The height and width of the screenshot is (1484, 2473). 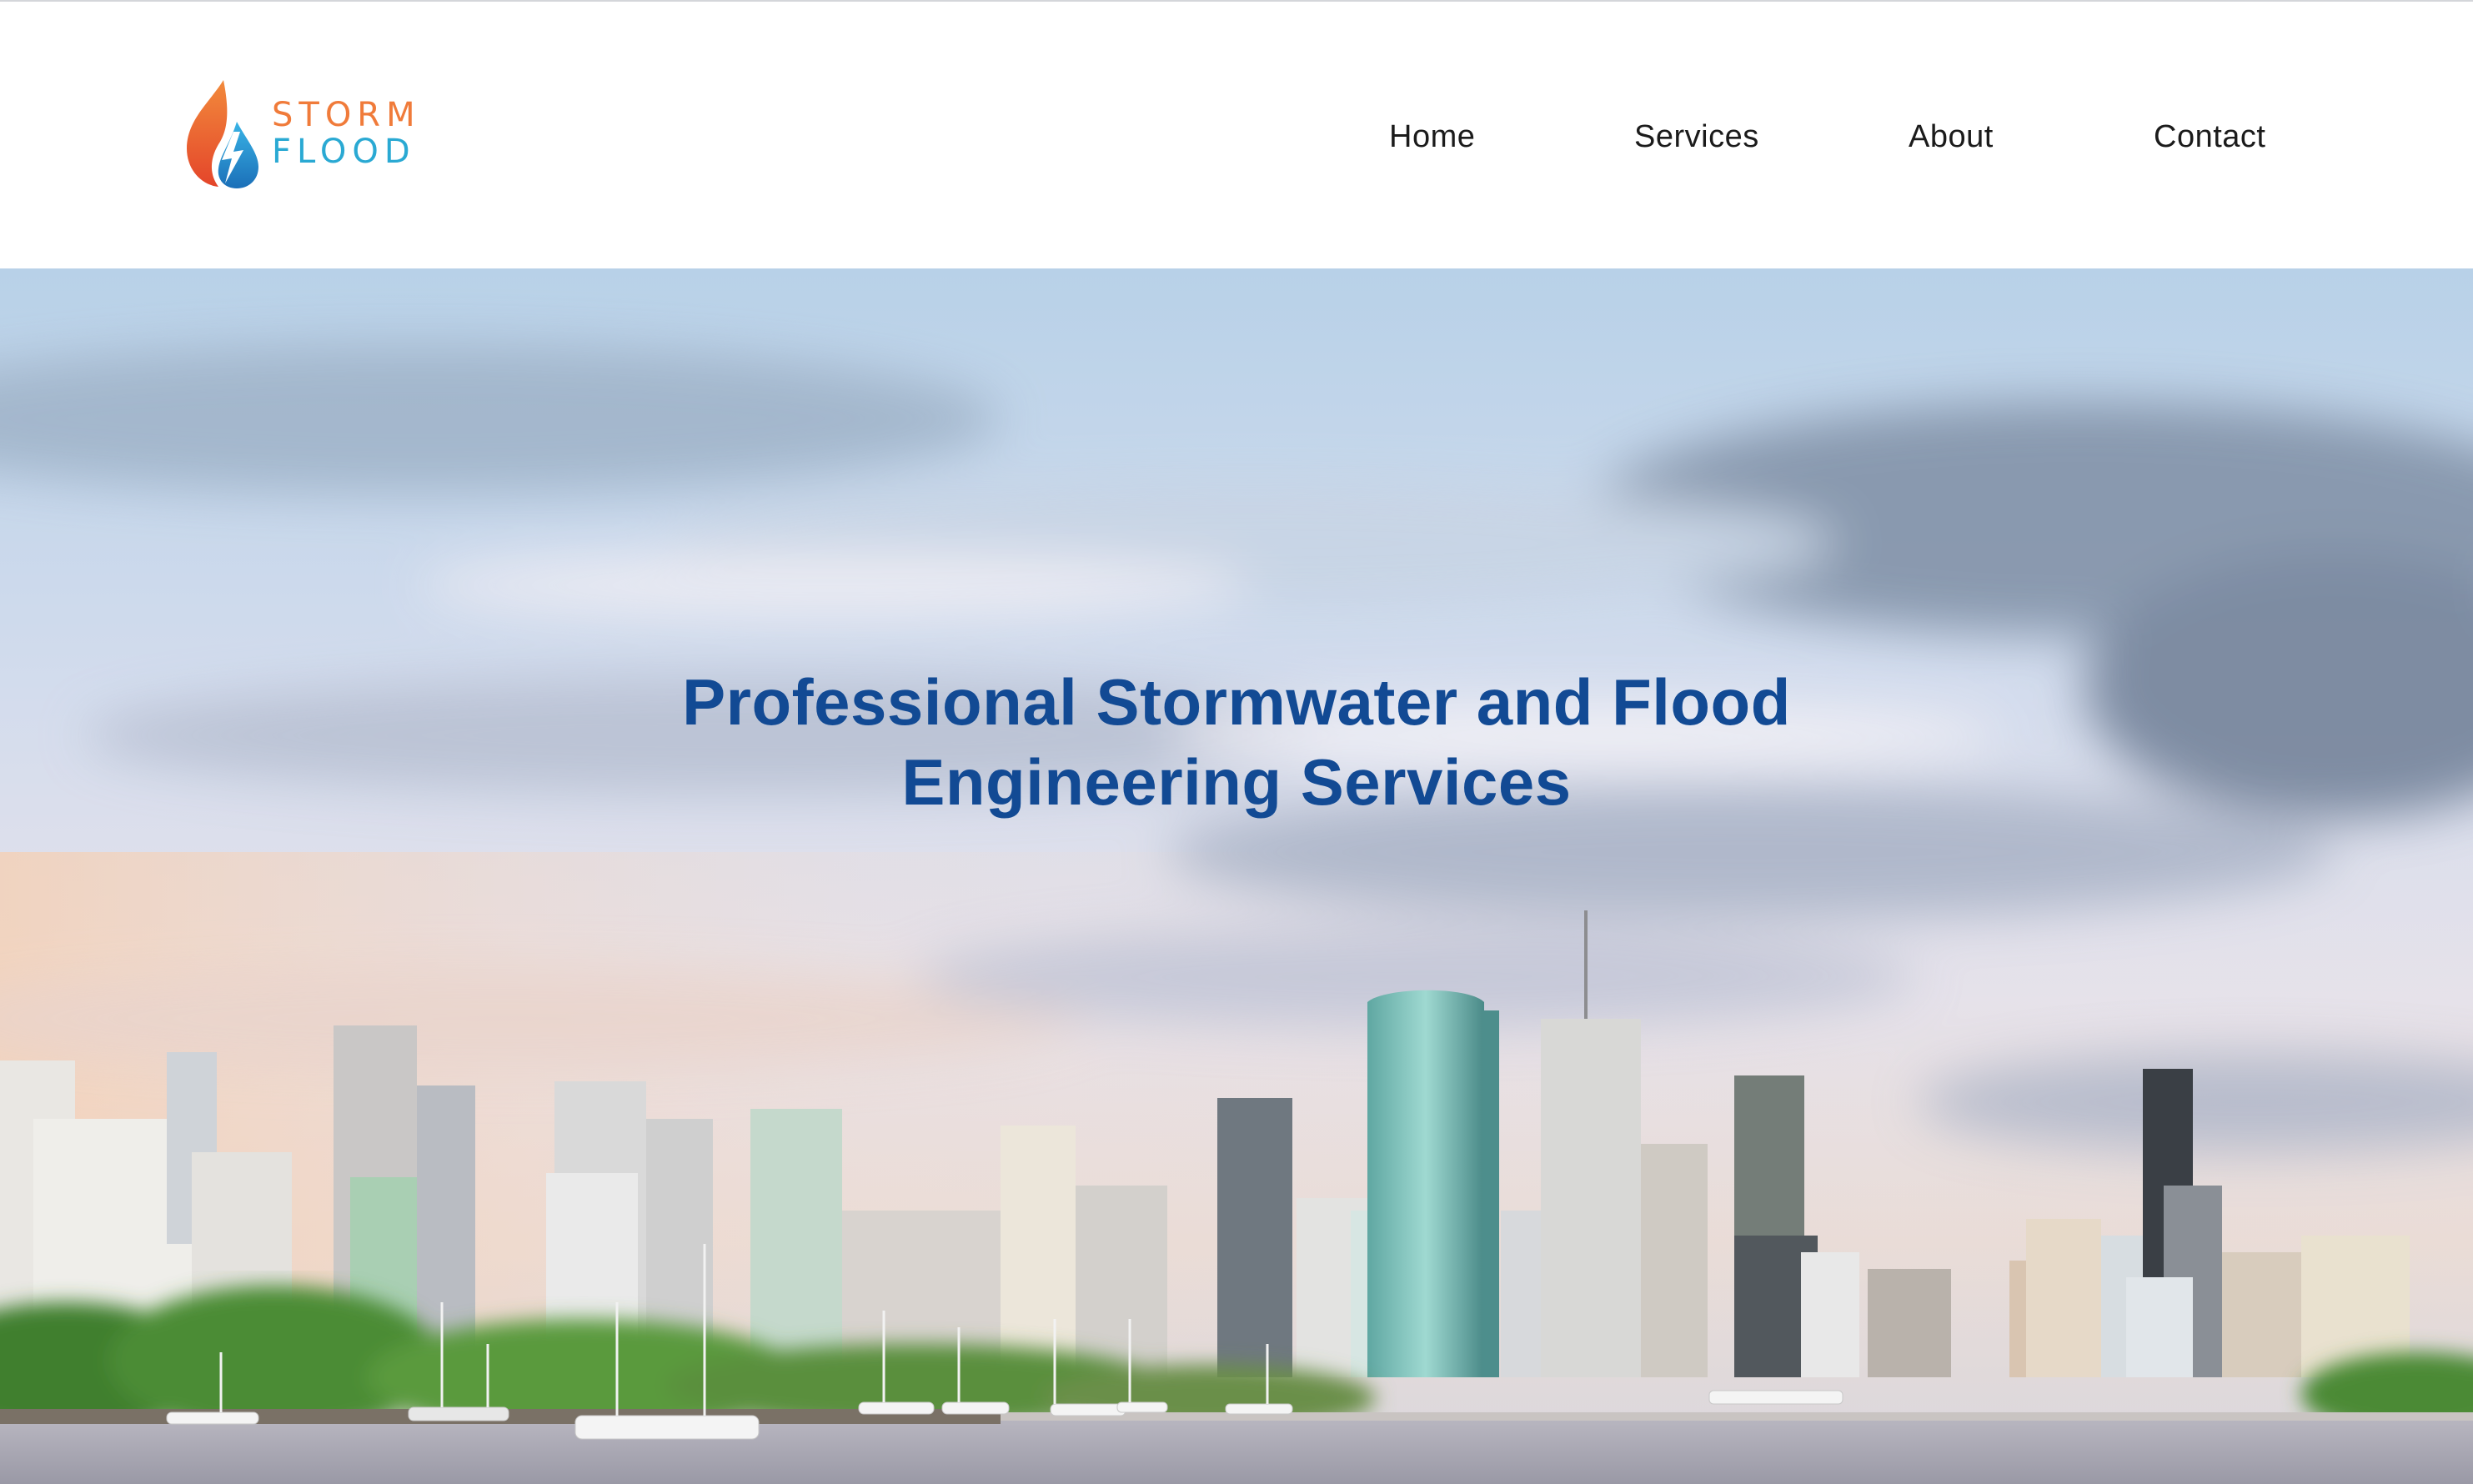 I want to click on hero-heading-line-1: Professional Stormwater and Flood, so click(x=1236, y=702).